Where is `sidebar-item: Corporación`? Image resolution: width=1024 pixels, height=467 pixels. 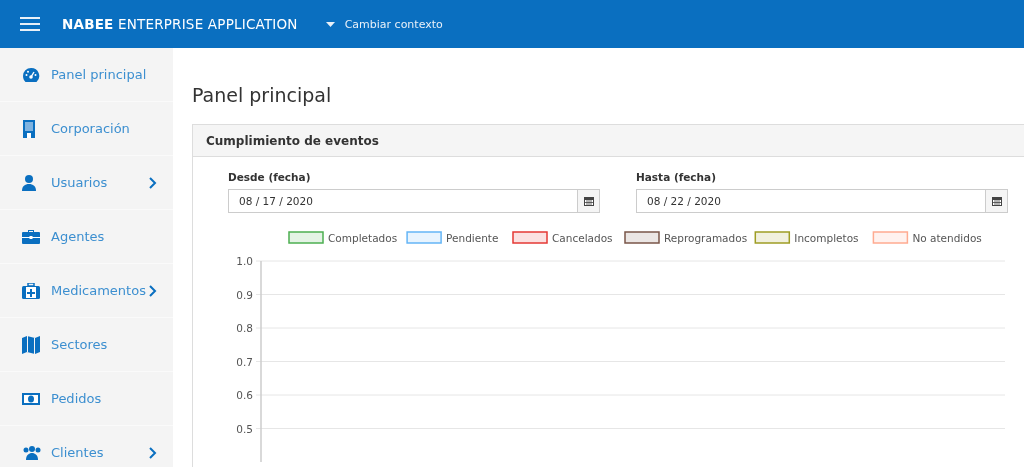
sidebar-item: Corporación is located at coordinates (86, 129).